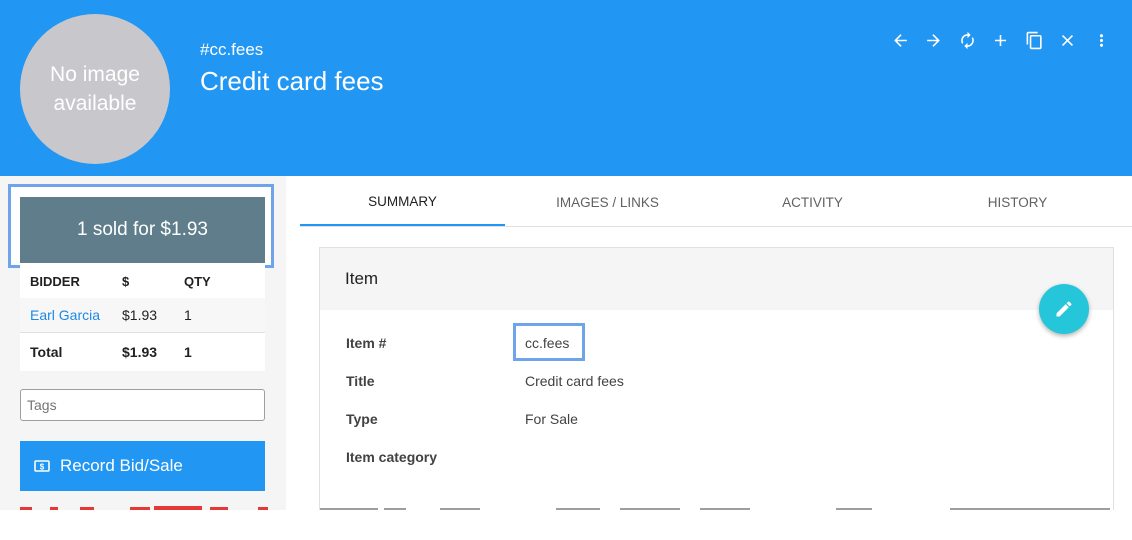 Image resolution: width=1132 pixels, height=540 pixels. I want to click on money-icon: $, so click(42, 466).